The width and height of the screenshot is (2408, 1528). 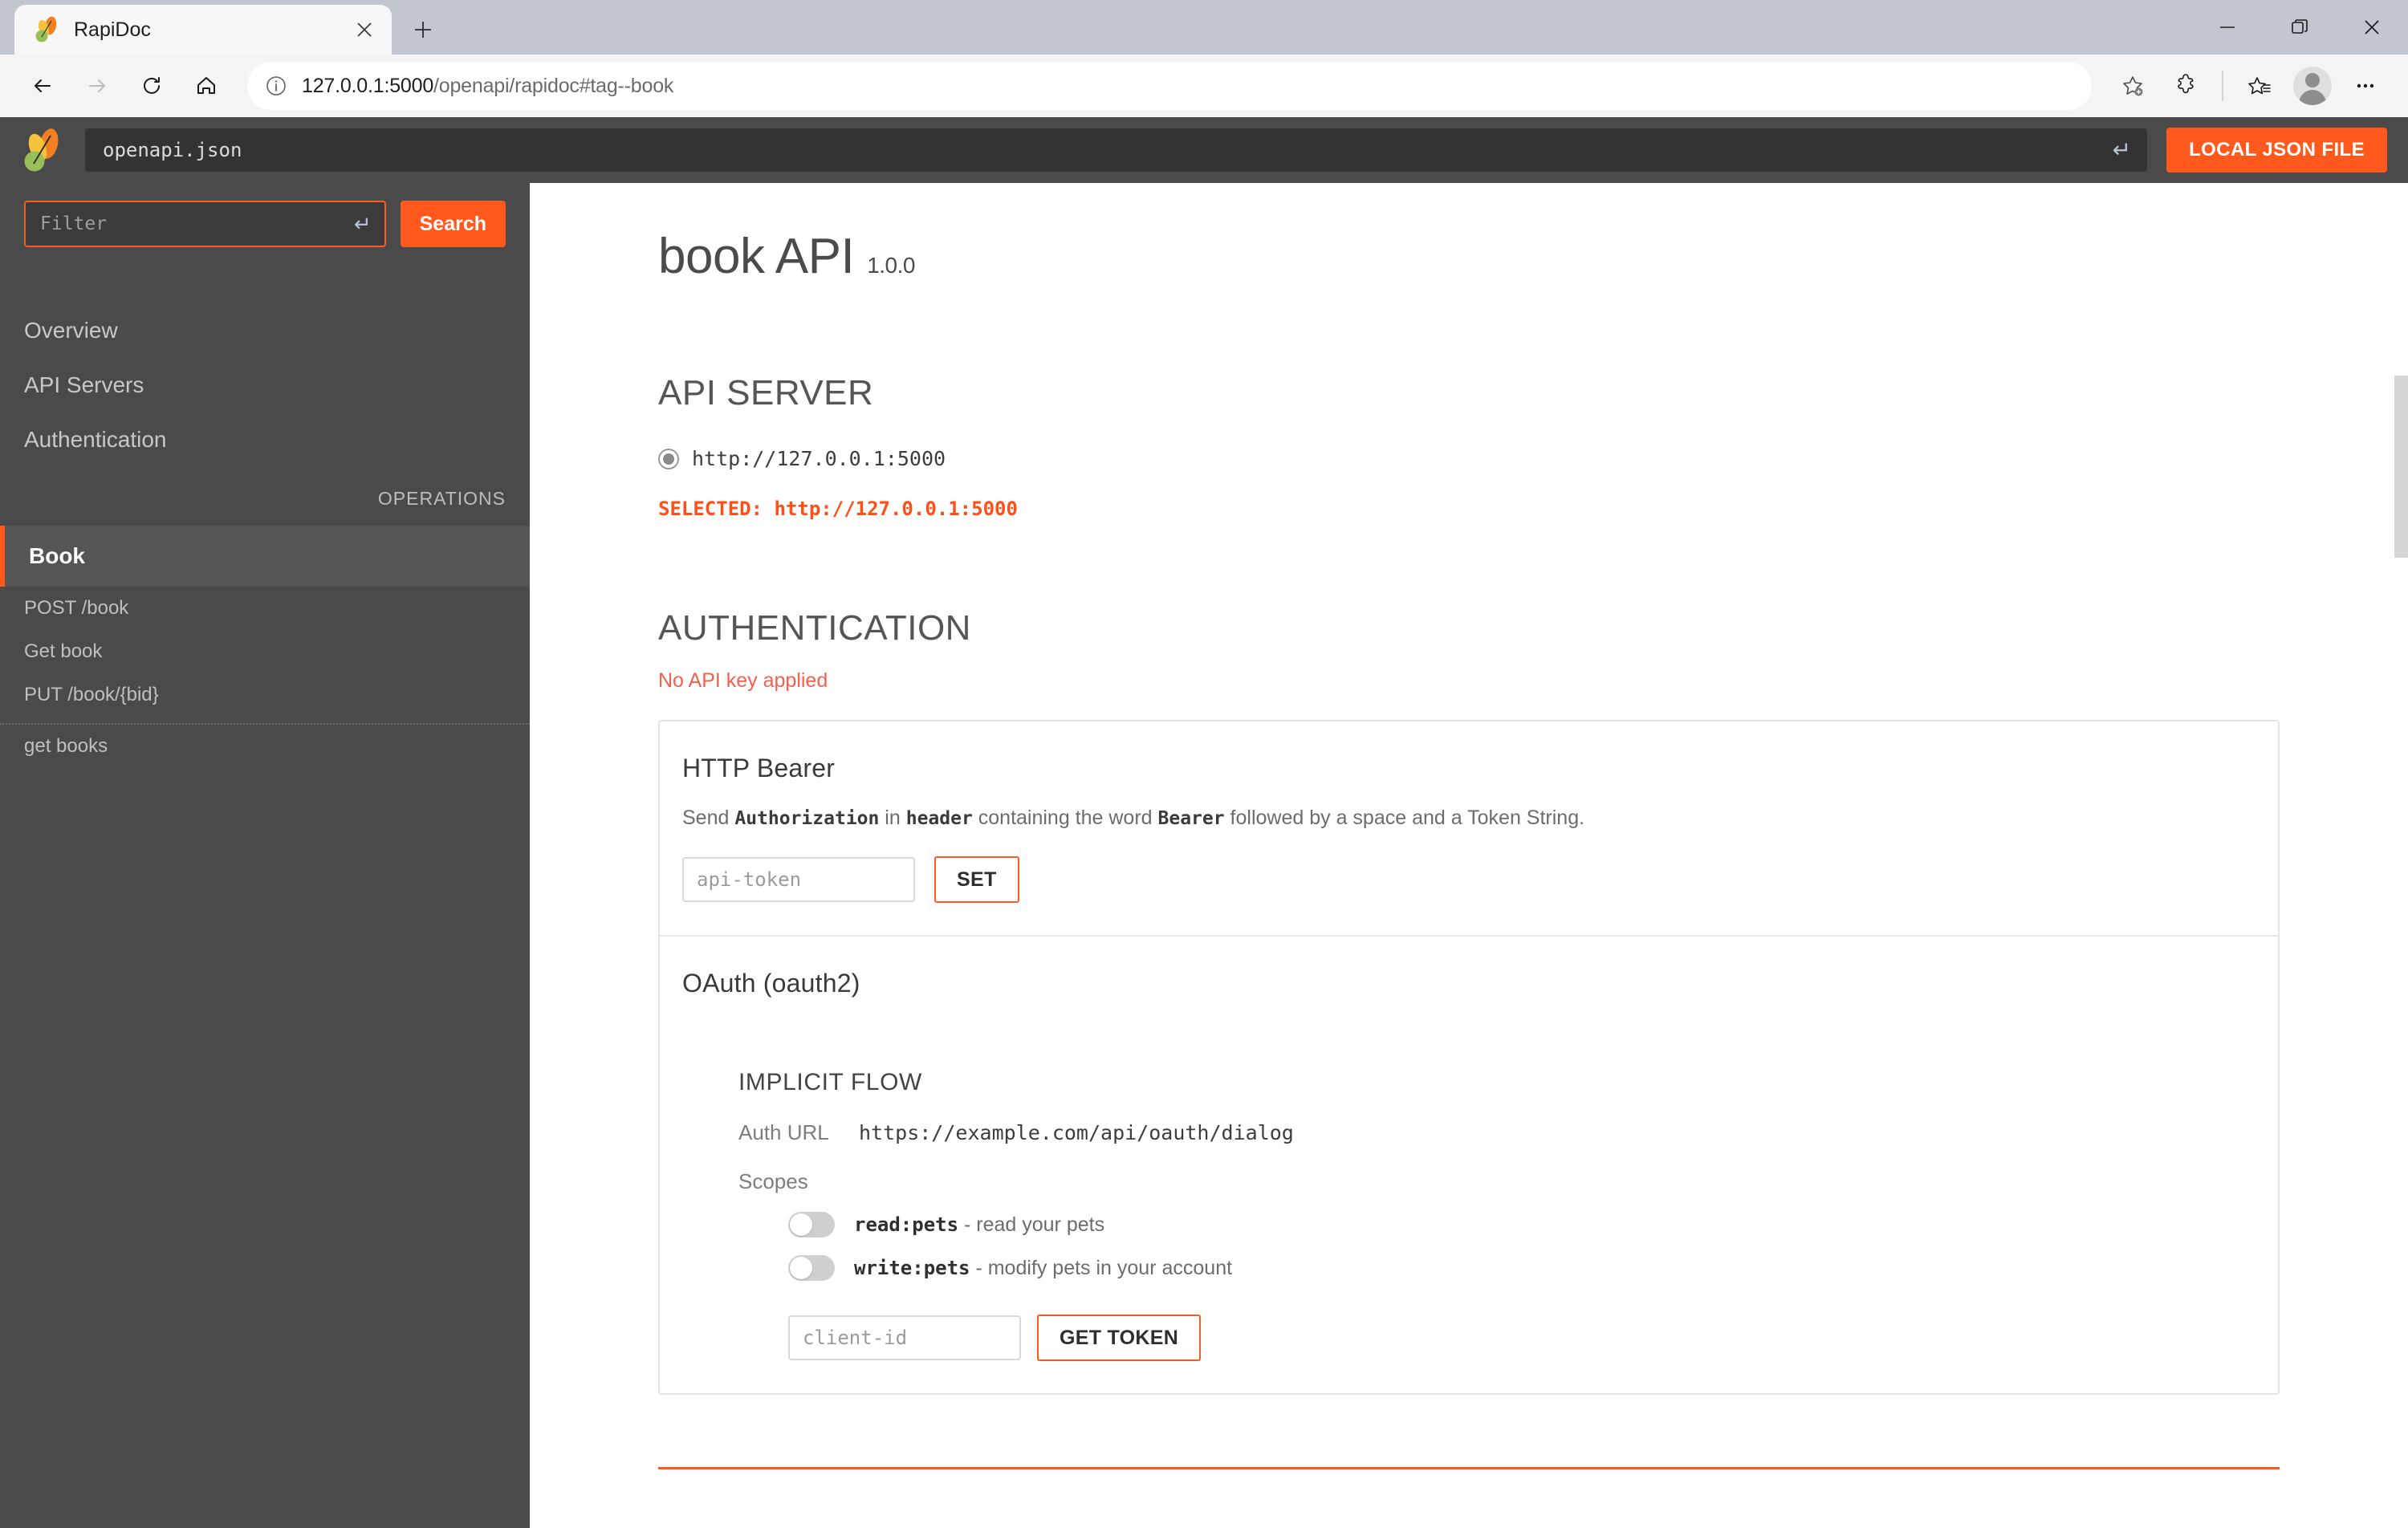 I want to click on site-info-icon, so click(x=276, y=86).